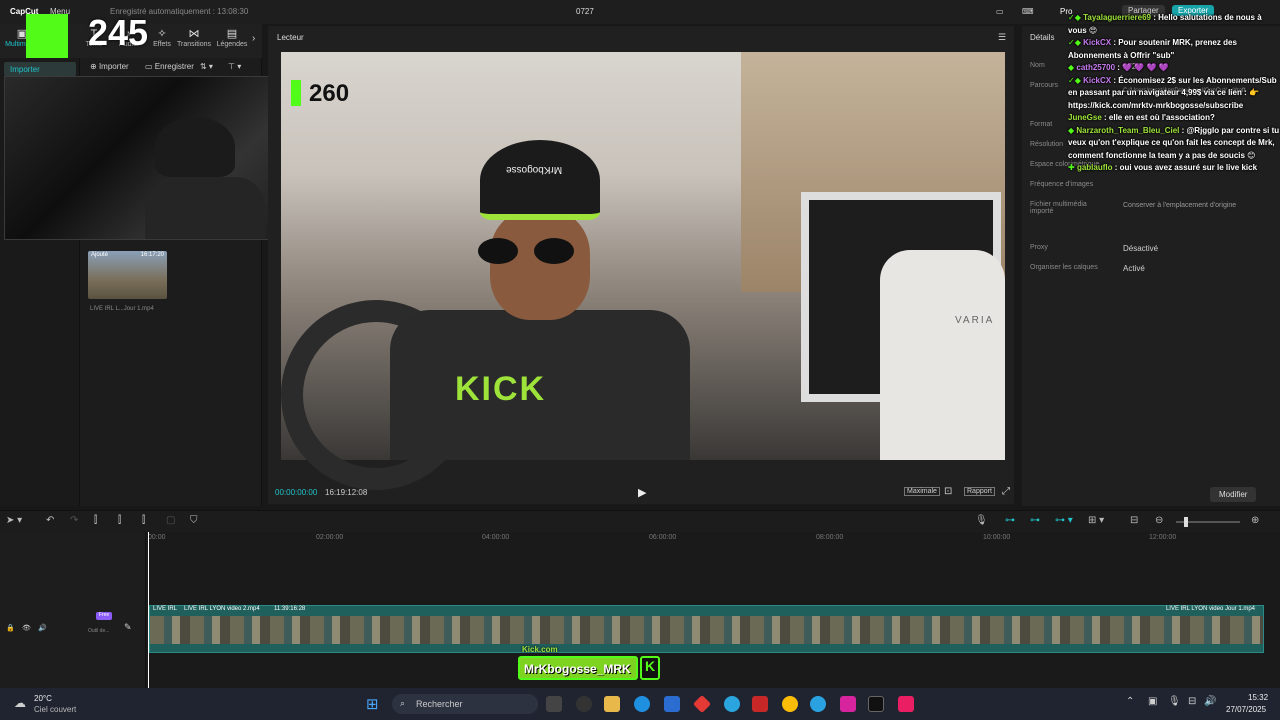  What do you see at coordinates (74, 520) in the screenshot?
I see `redo-icon: ↷` at bounding box center [74, 520].